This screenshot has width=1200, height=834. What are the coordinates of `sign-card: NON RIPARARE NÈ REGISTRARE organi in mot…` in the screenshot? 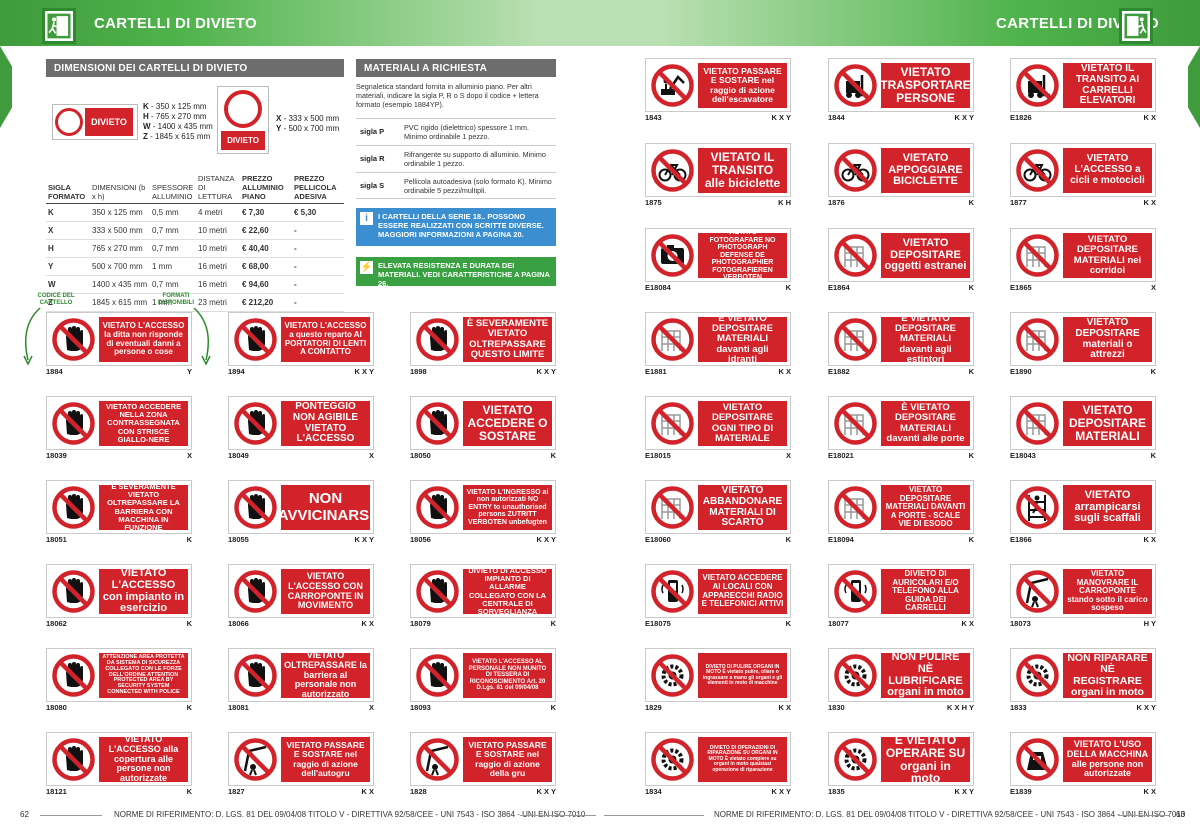 It's located at (1083, 681).